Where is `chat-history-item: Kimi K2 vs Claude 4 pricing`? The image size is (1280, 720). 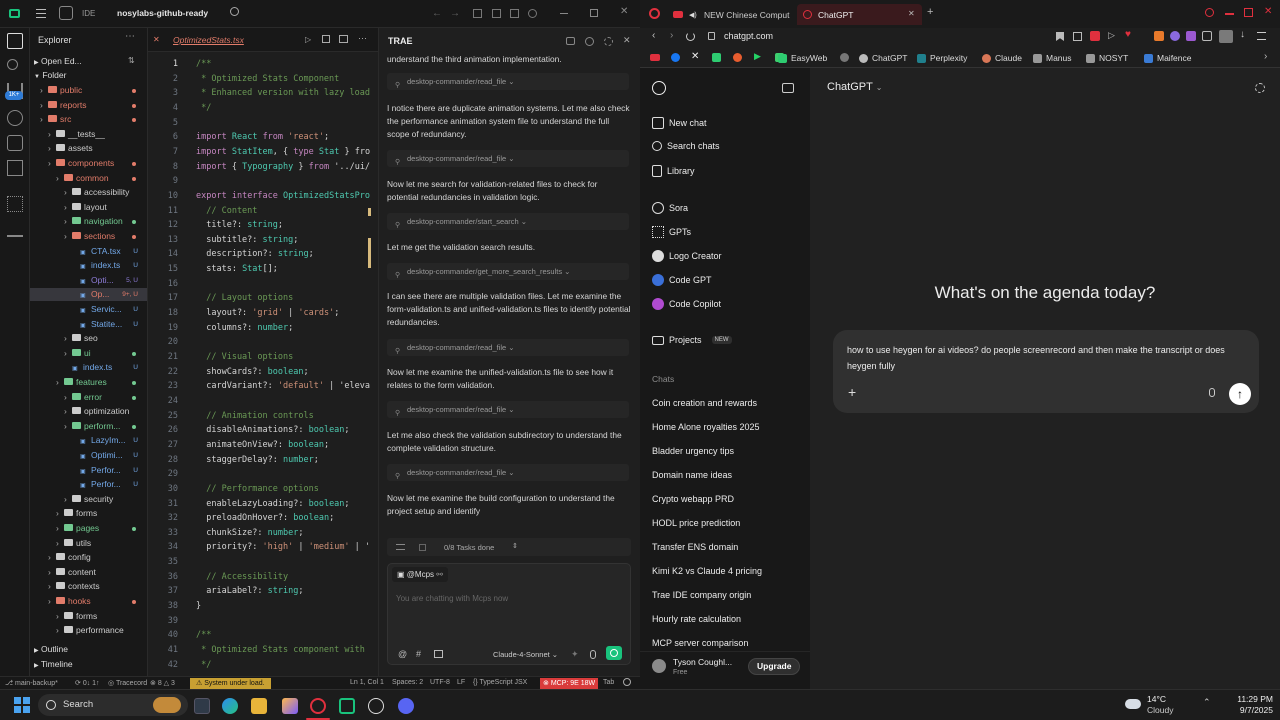
chat-history-item: Kimi K2 vs Claude 4 pricing is located at coordinates (707, 571).